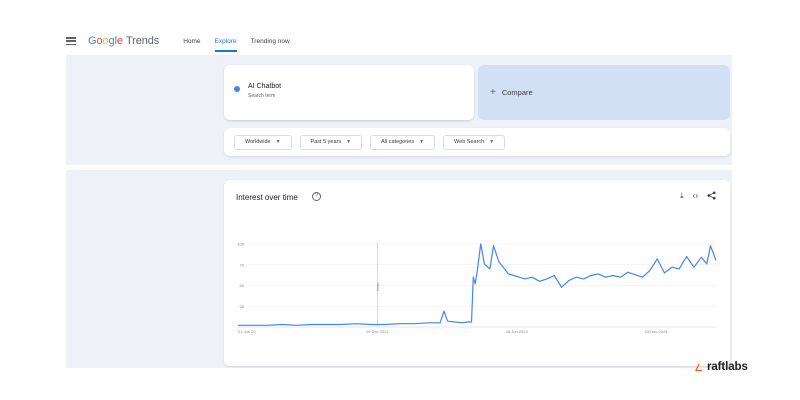  I want to click on x-tick-label: 18 Jun 2023, so click(517, 331).